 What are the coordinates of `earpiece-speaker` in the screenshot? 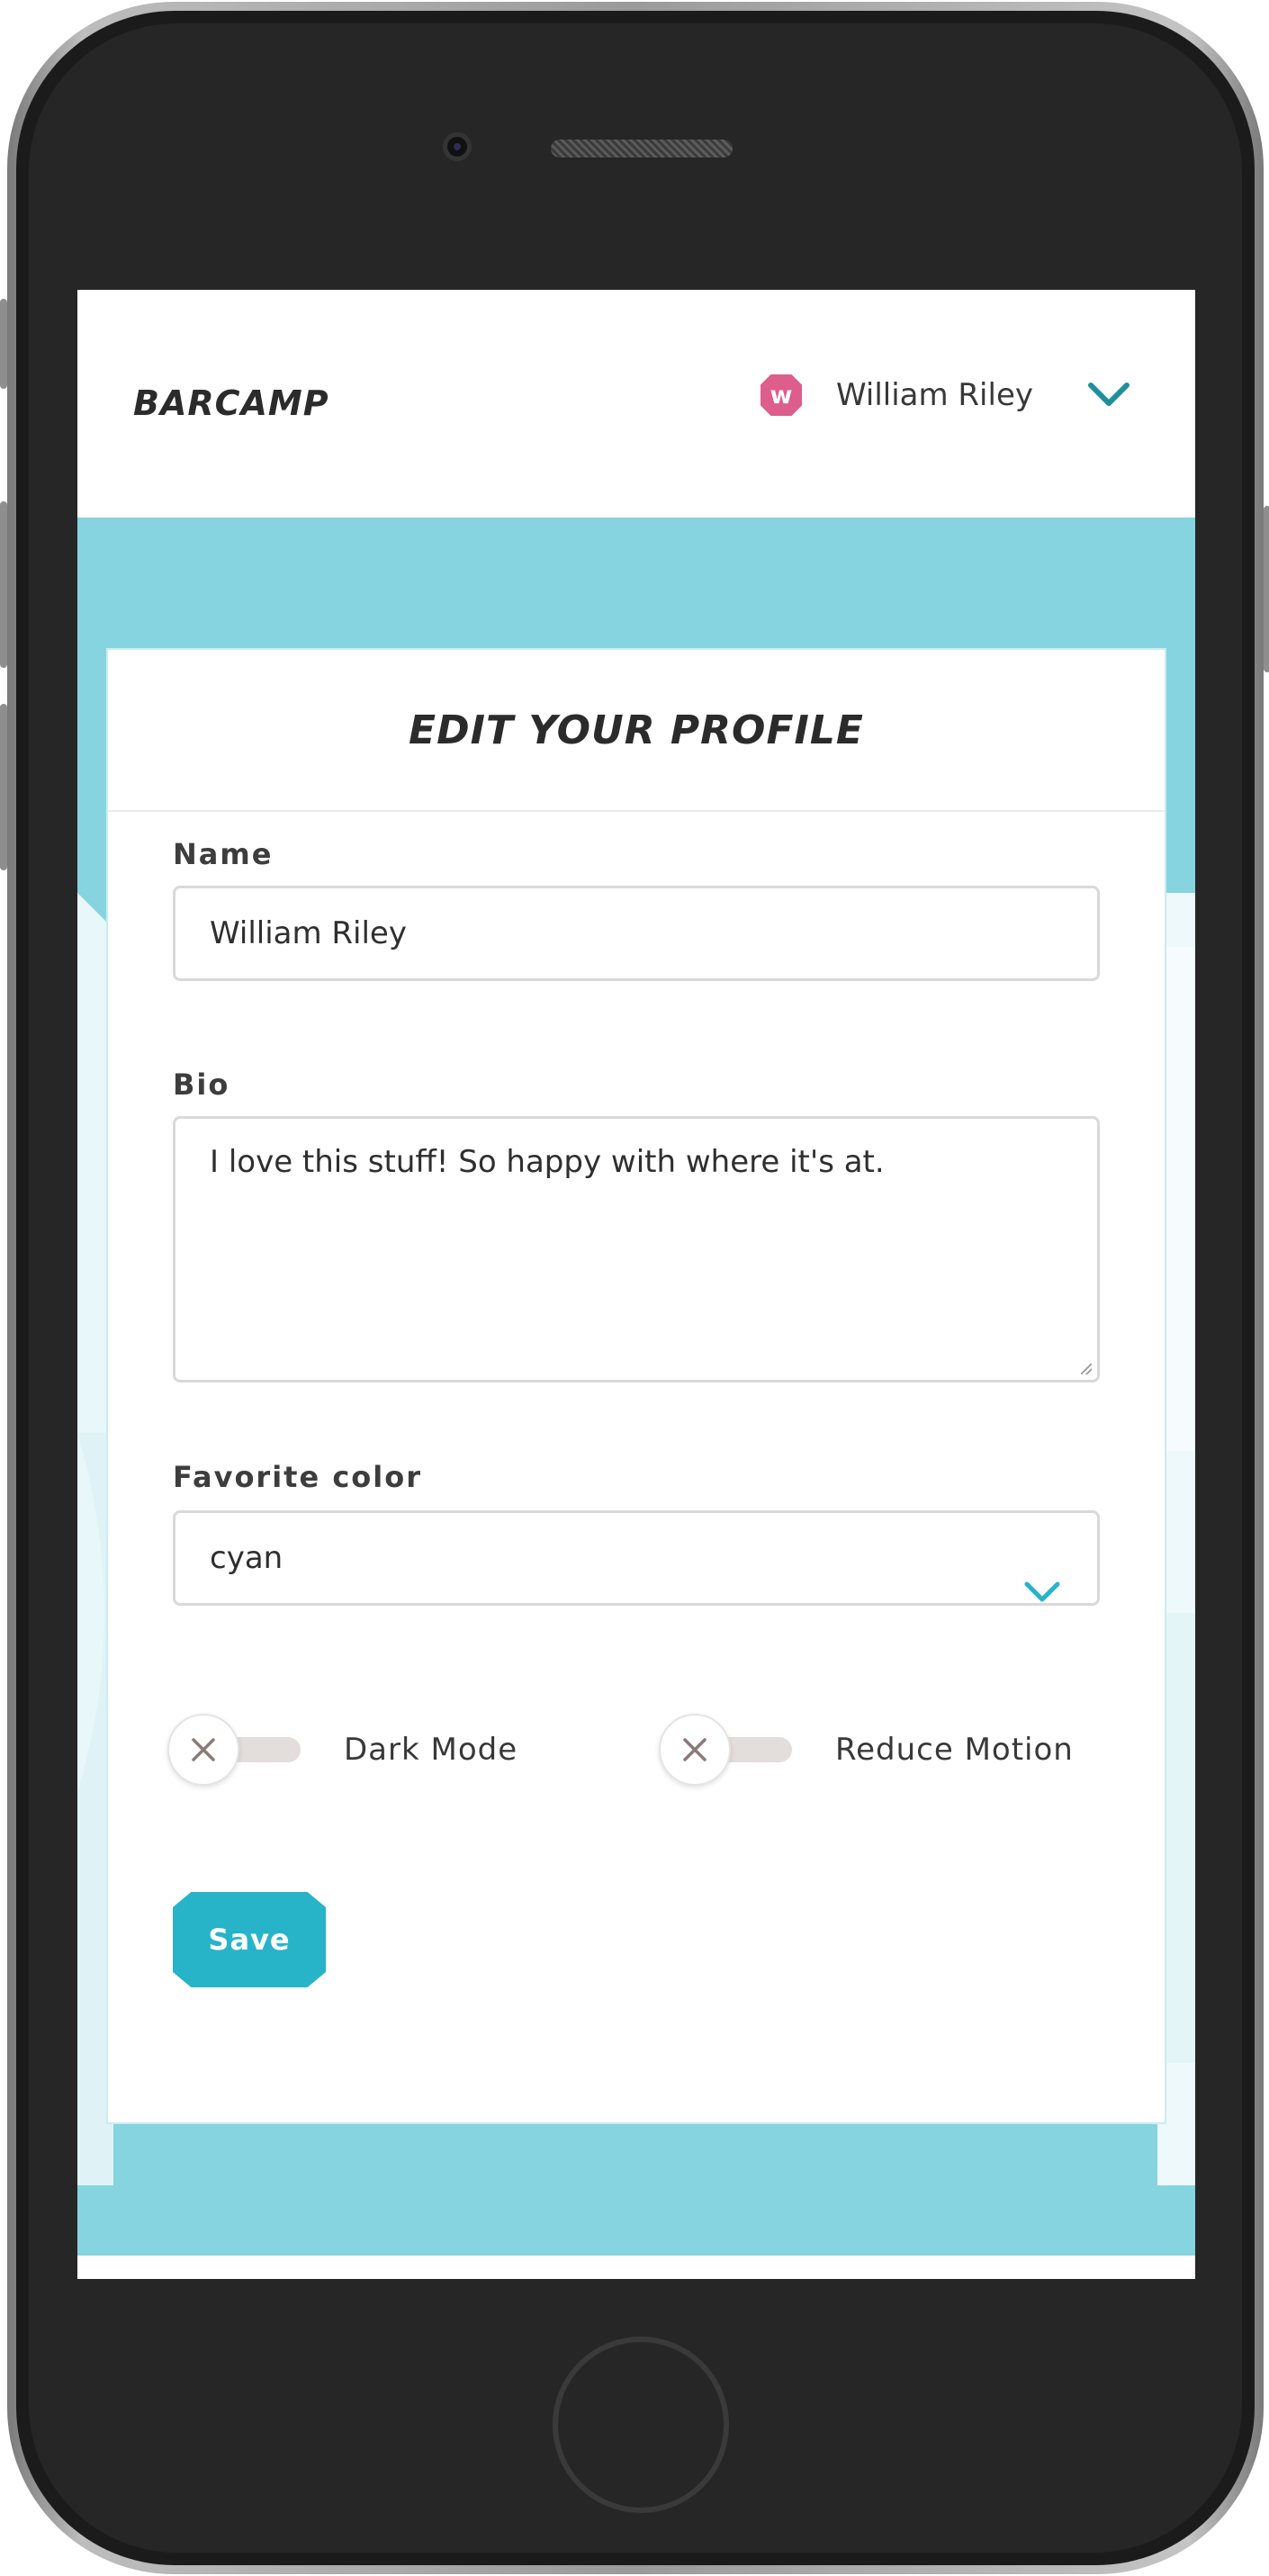 It's located at (642, 149).